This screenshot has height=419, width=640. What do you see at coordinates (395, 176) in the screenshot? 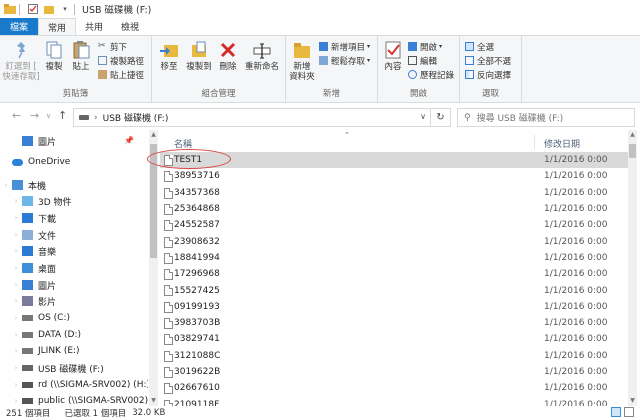
I see `file-row: 38953716 1/1/2016 0:00` at bounding box center [395, 176].